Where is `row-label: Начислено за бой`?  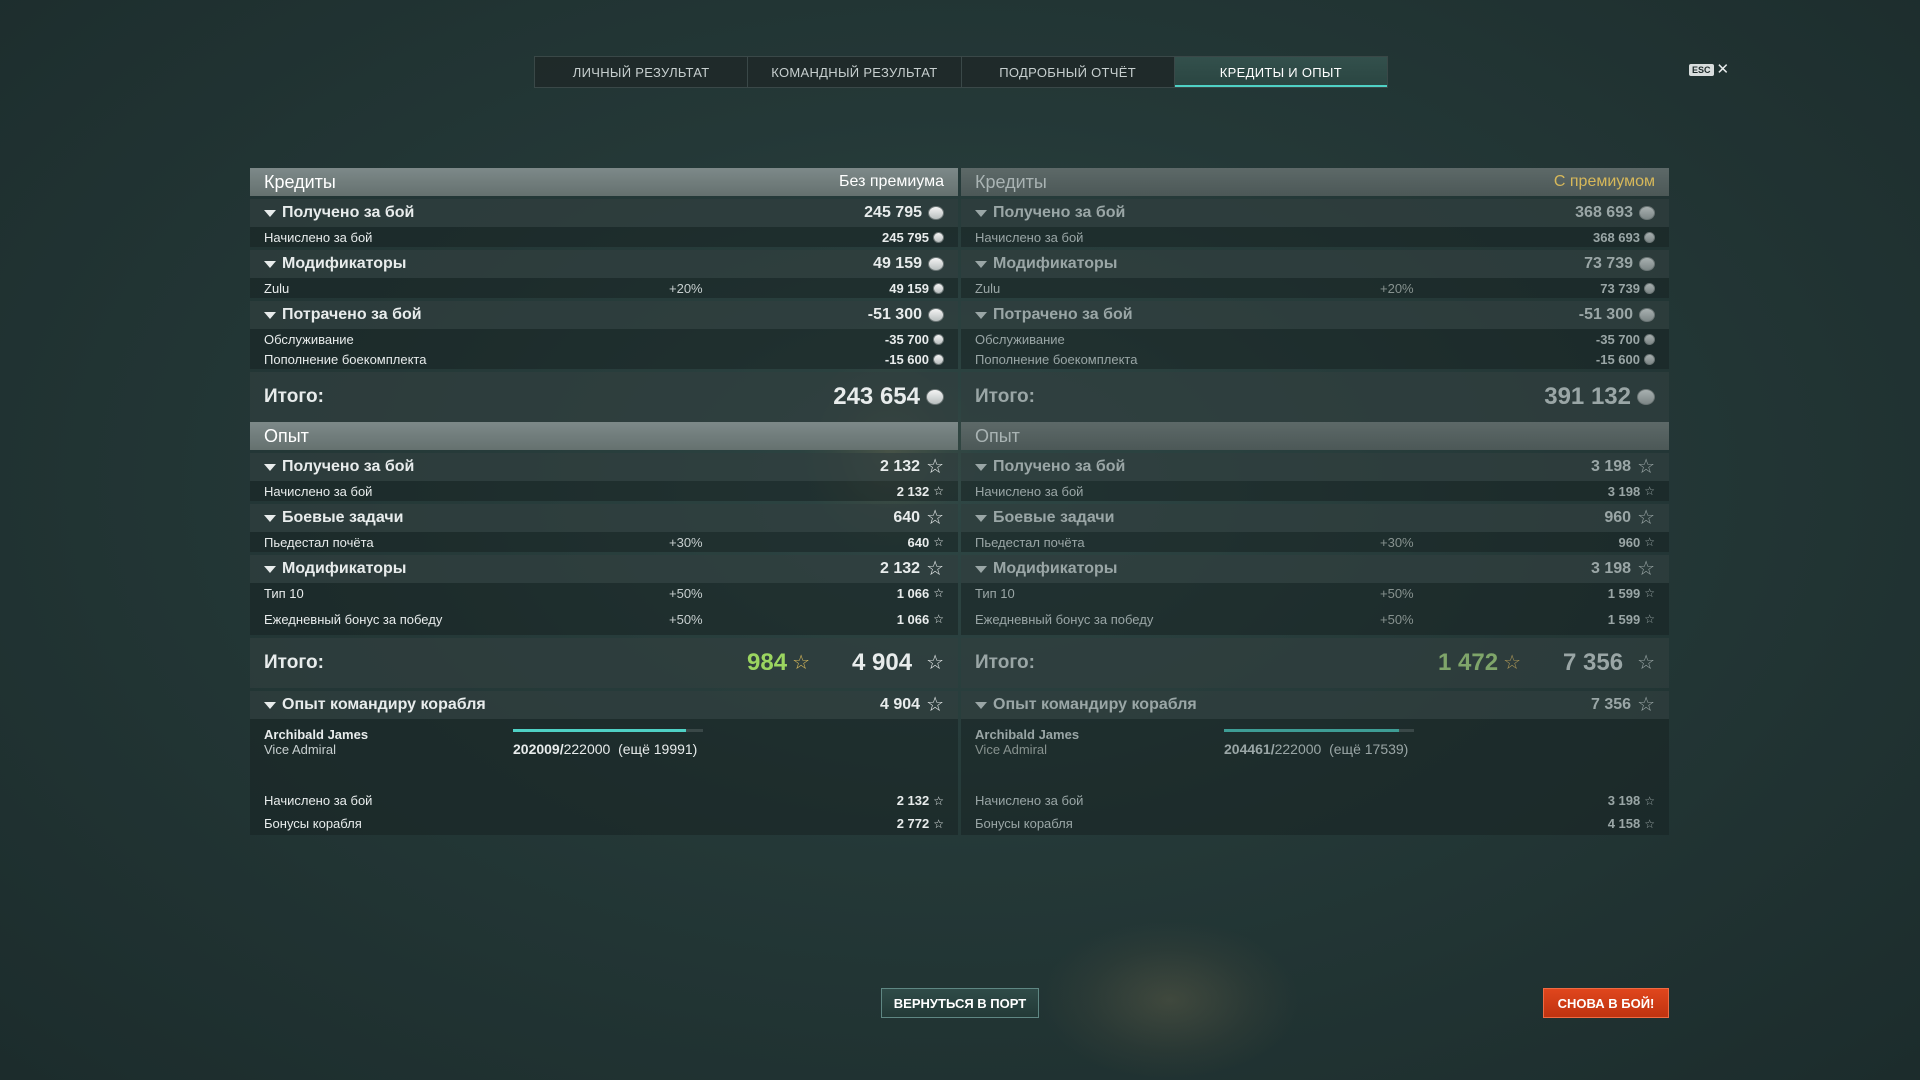
row-label: Начислено за бой is located at coordinates (318, 237).